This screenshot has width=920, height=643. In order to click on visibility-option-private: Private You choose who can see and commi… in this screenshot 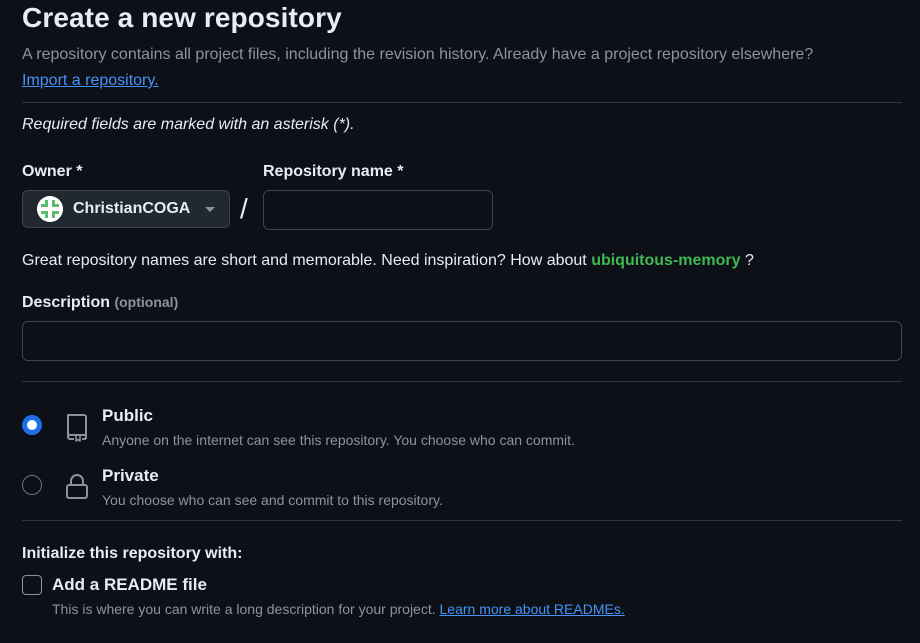, I will do `click(462, 494)`.